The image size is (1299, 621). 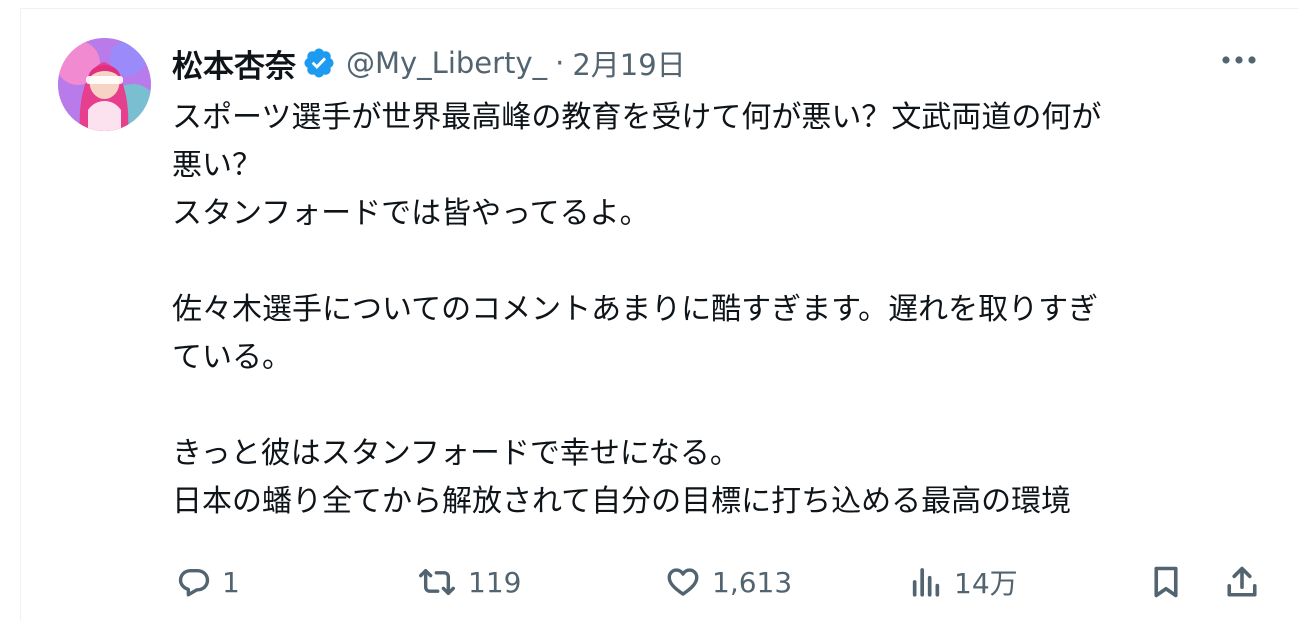 I want to click on avatar-image, so click(x=104, y=84).